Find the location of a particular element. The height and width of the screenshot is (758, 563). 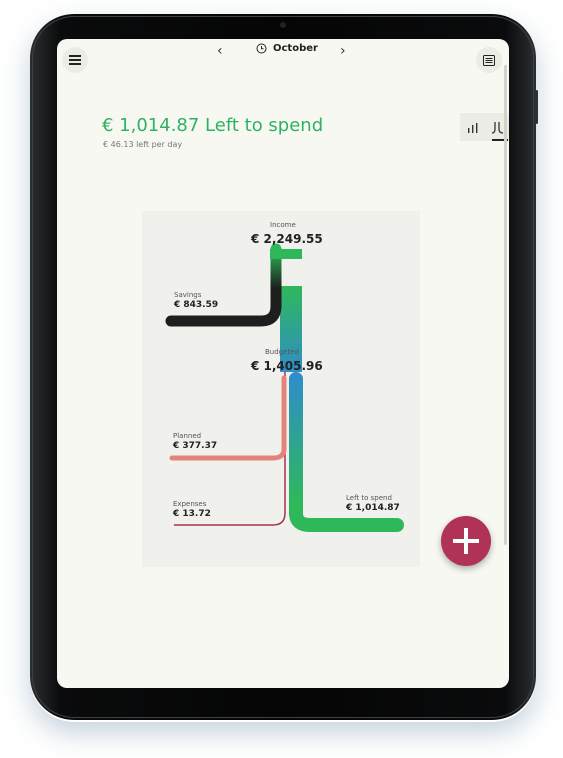

next-month-button: › is located at coordinates (343, 51).